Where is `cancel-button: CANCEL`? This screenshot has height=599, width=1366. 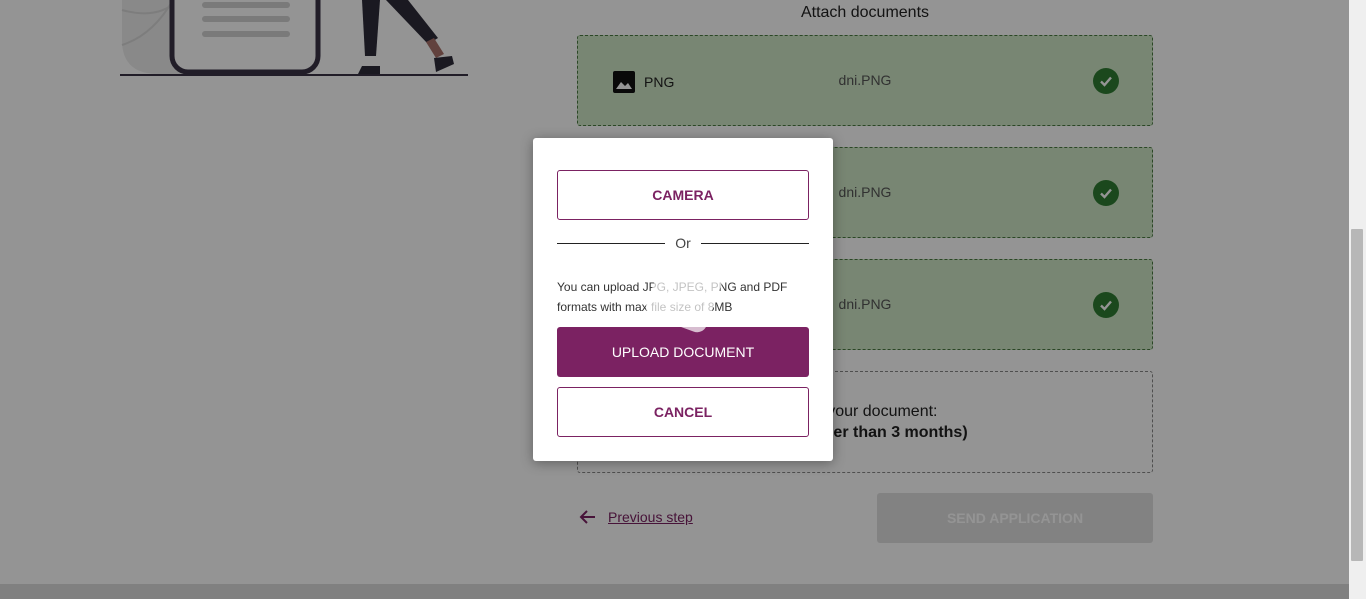 cancel-button: CANCEL is located at coordinates (683, 412).